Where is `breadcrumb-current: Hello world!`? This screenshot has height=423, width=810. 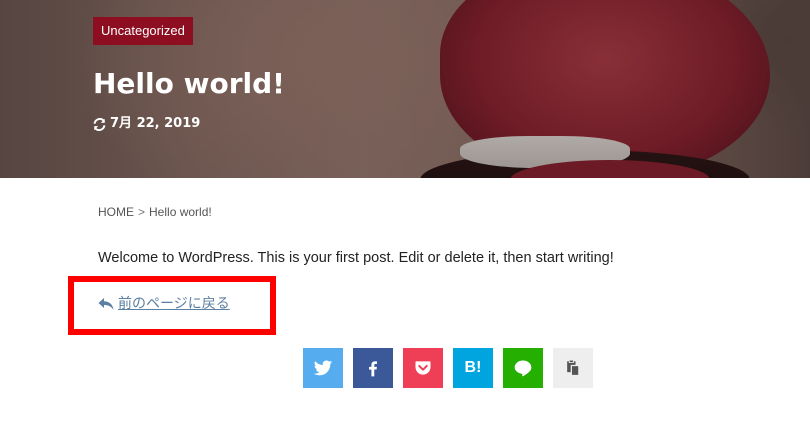 breadcrumb-current: Hello world! is located at coordinates (180, 212).